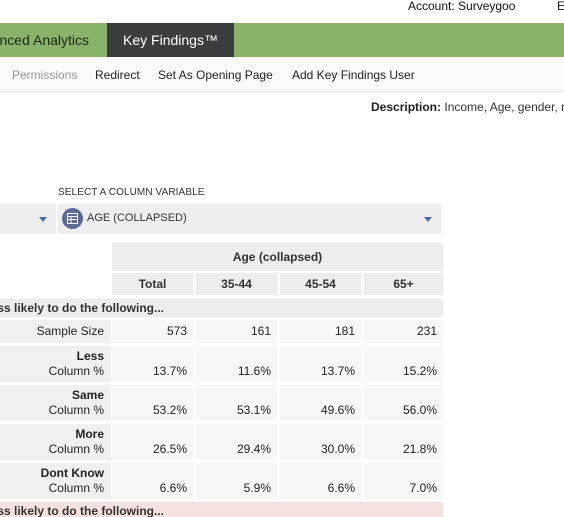 This screenshot has width=564, height=517. I want to click on data-cell: 15.2%, so click(403, 364).